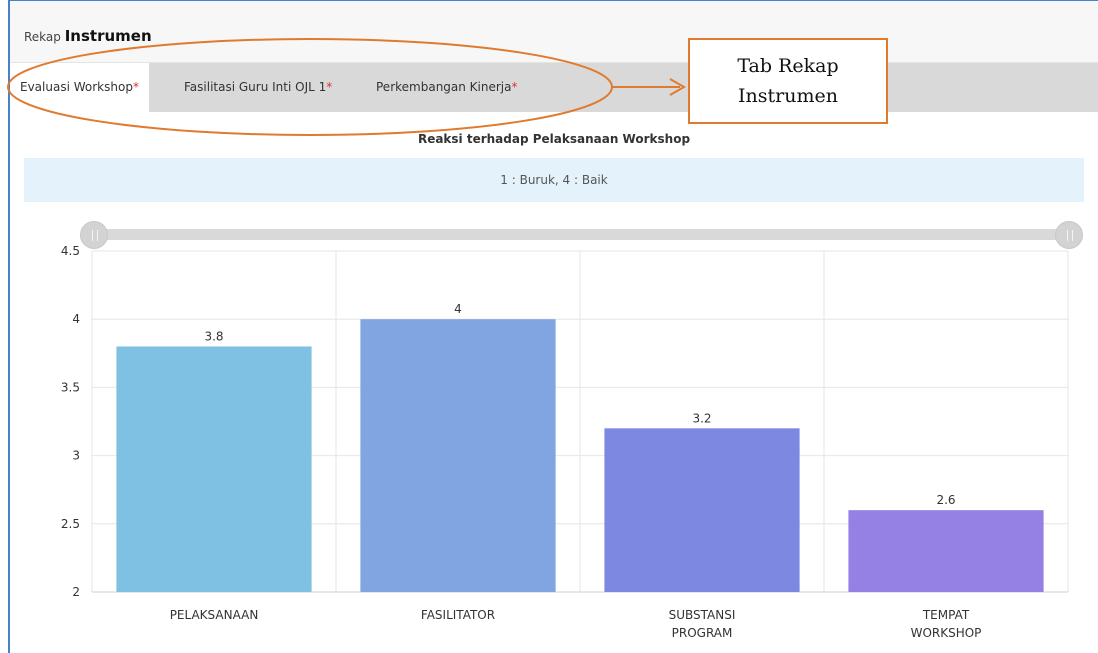 This screenshot has width=1098, height=653. Describe the element at coordinates (214, 615) in the screenshot. I see `x-category-label: PELAKSANAAN` at that location.